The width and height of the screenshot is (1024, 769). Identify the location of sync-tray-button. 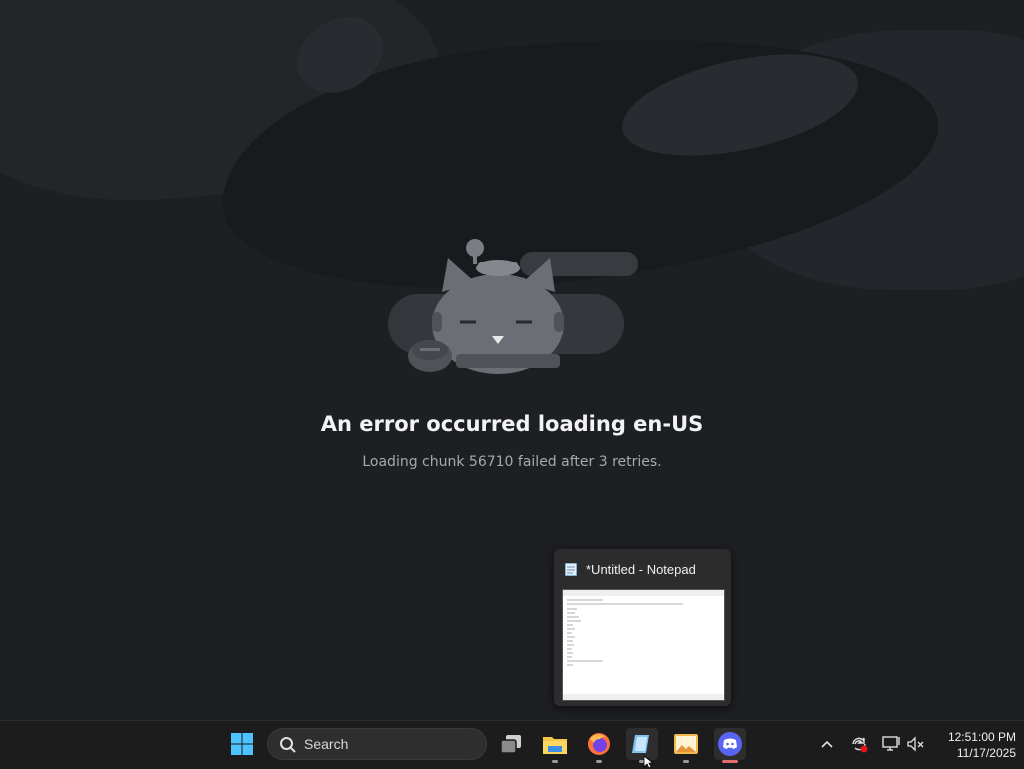
(859, 744).